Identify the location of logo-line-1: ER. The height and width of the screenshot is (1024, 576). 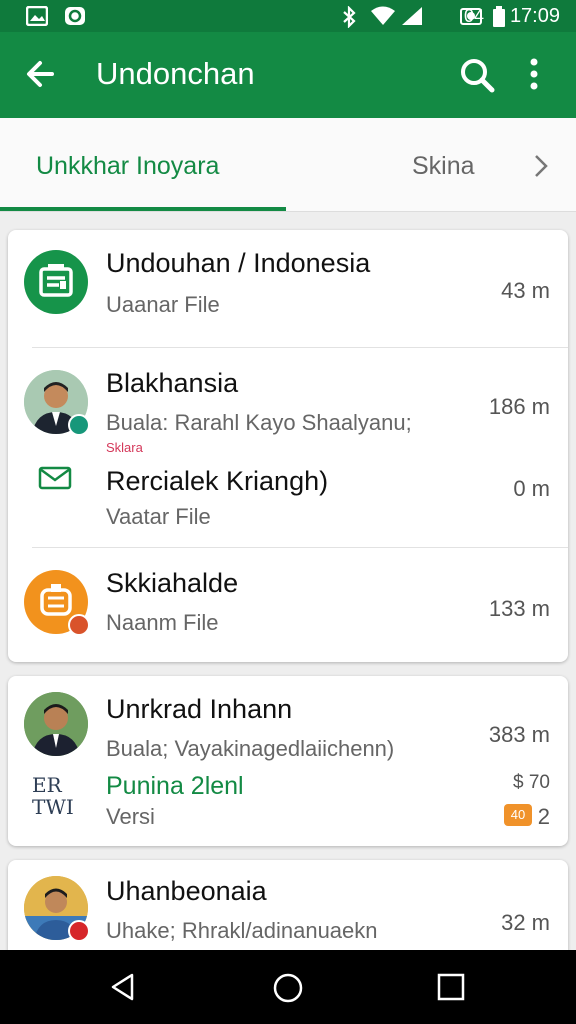
(47, 785).